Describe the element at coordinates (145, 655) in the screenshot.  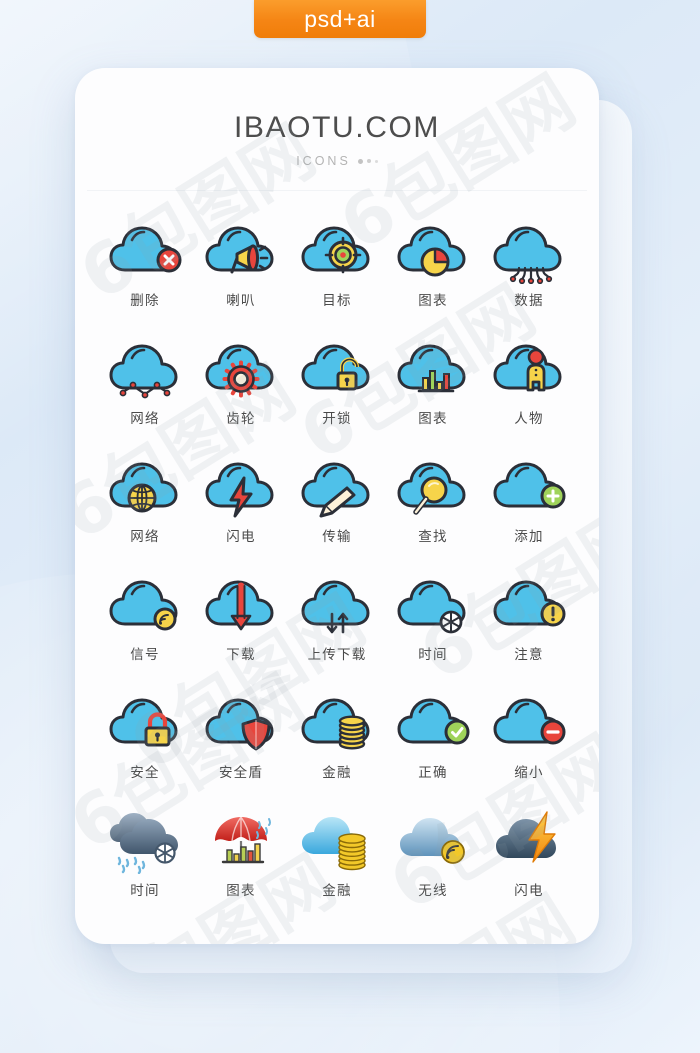
I see `icon-label: 信号` at that location.